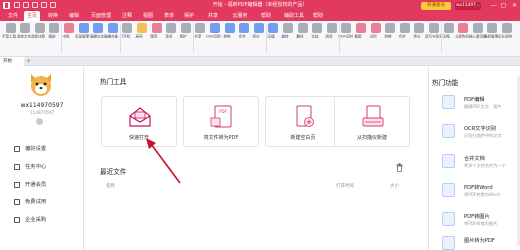 The image size is (520, 250). Describe the element at coordinates (390, 28) in the screenshot. I see `convert2-icon` at that location.